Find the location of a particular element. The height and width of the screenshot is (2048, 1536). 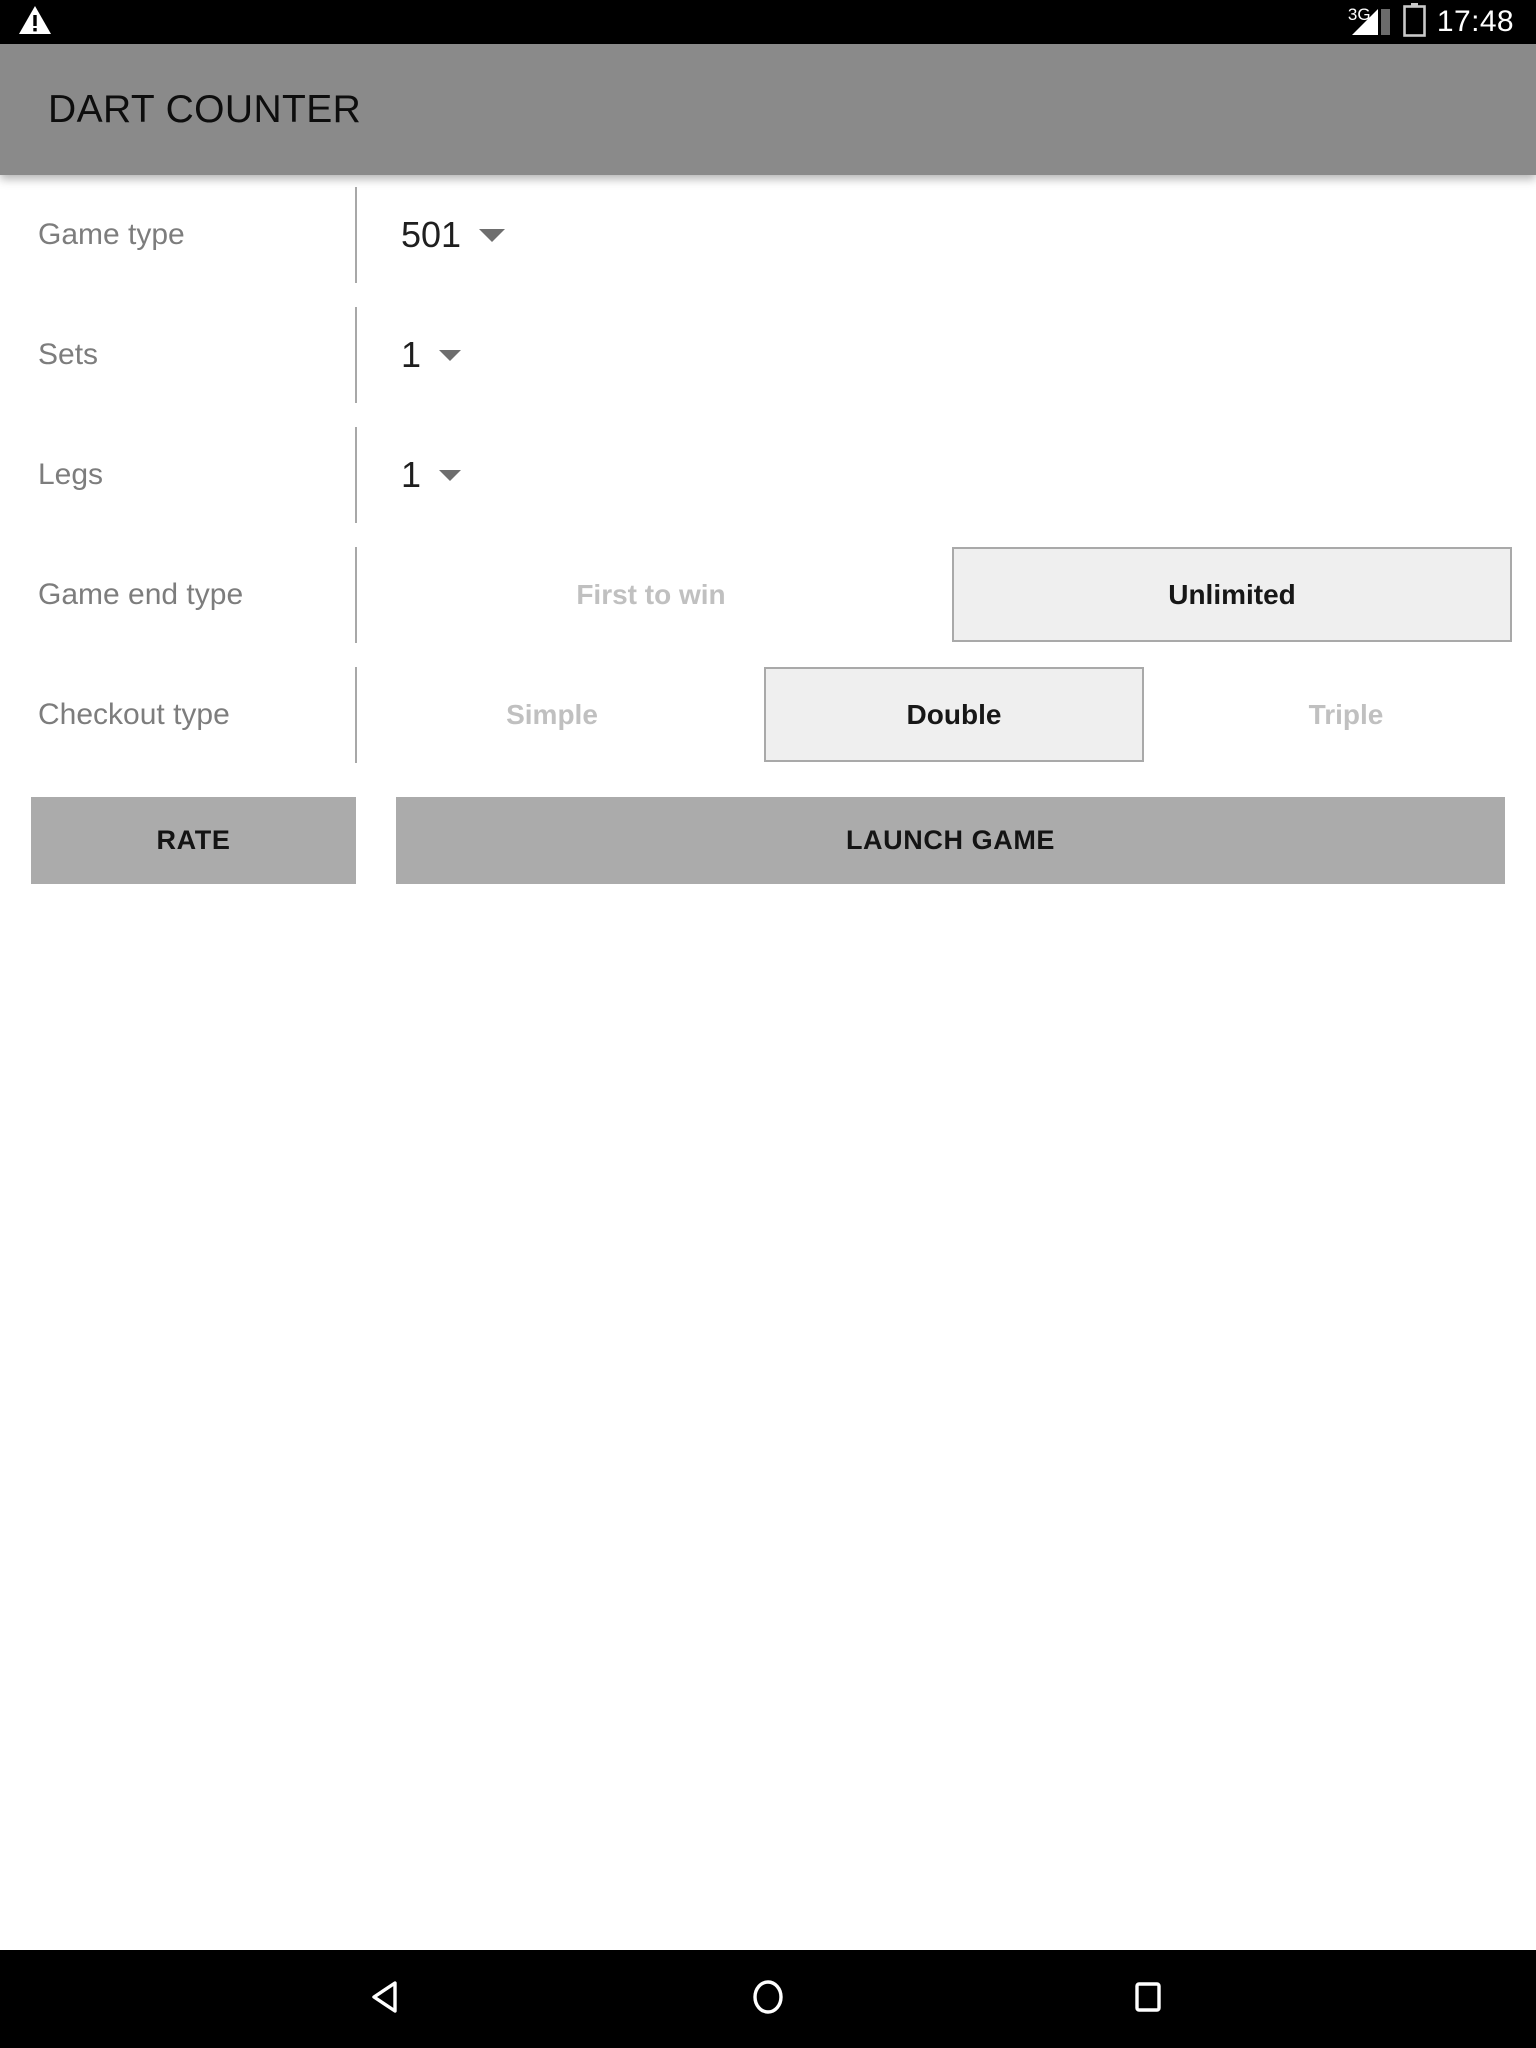

dropdown-sets: 1 is located at coordinates (409, 354).